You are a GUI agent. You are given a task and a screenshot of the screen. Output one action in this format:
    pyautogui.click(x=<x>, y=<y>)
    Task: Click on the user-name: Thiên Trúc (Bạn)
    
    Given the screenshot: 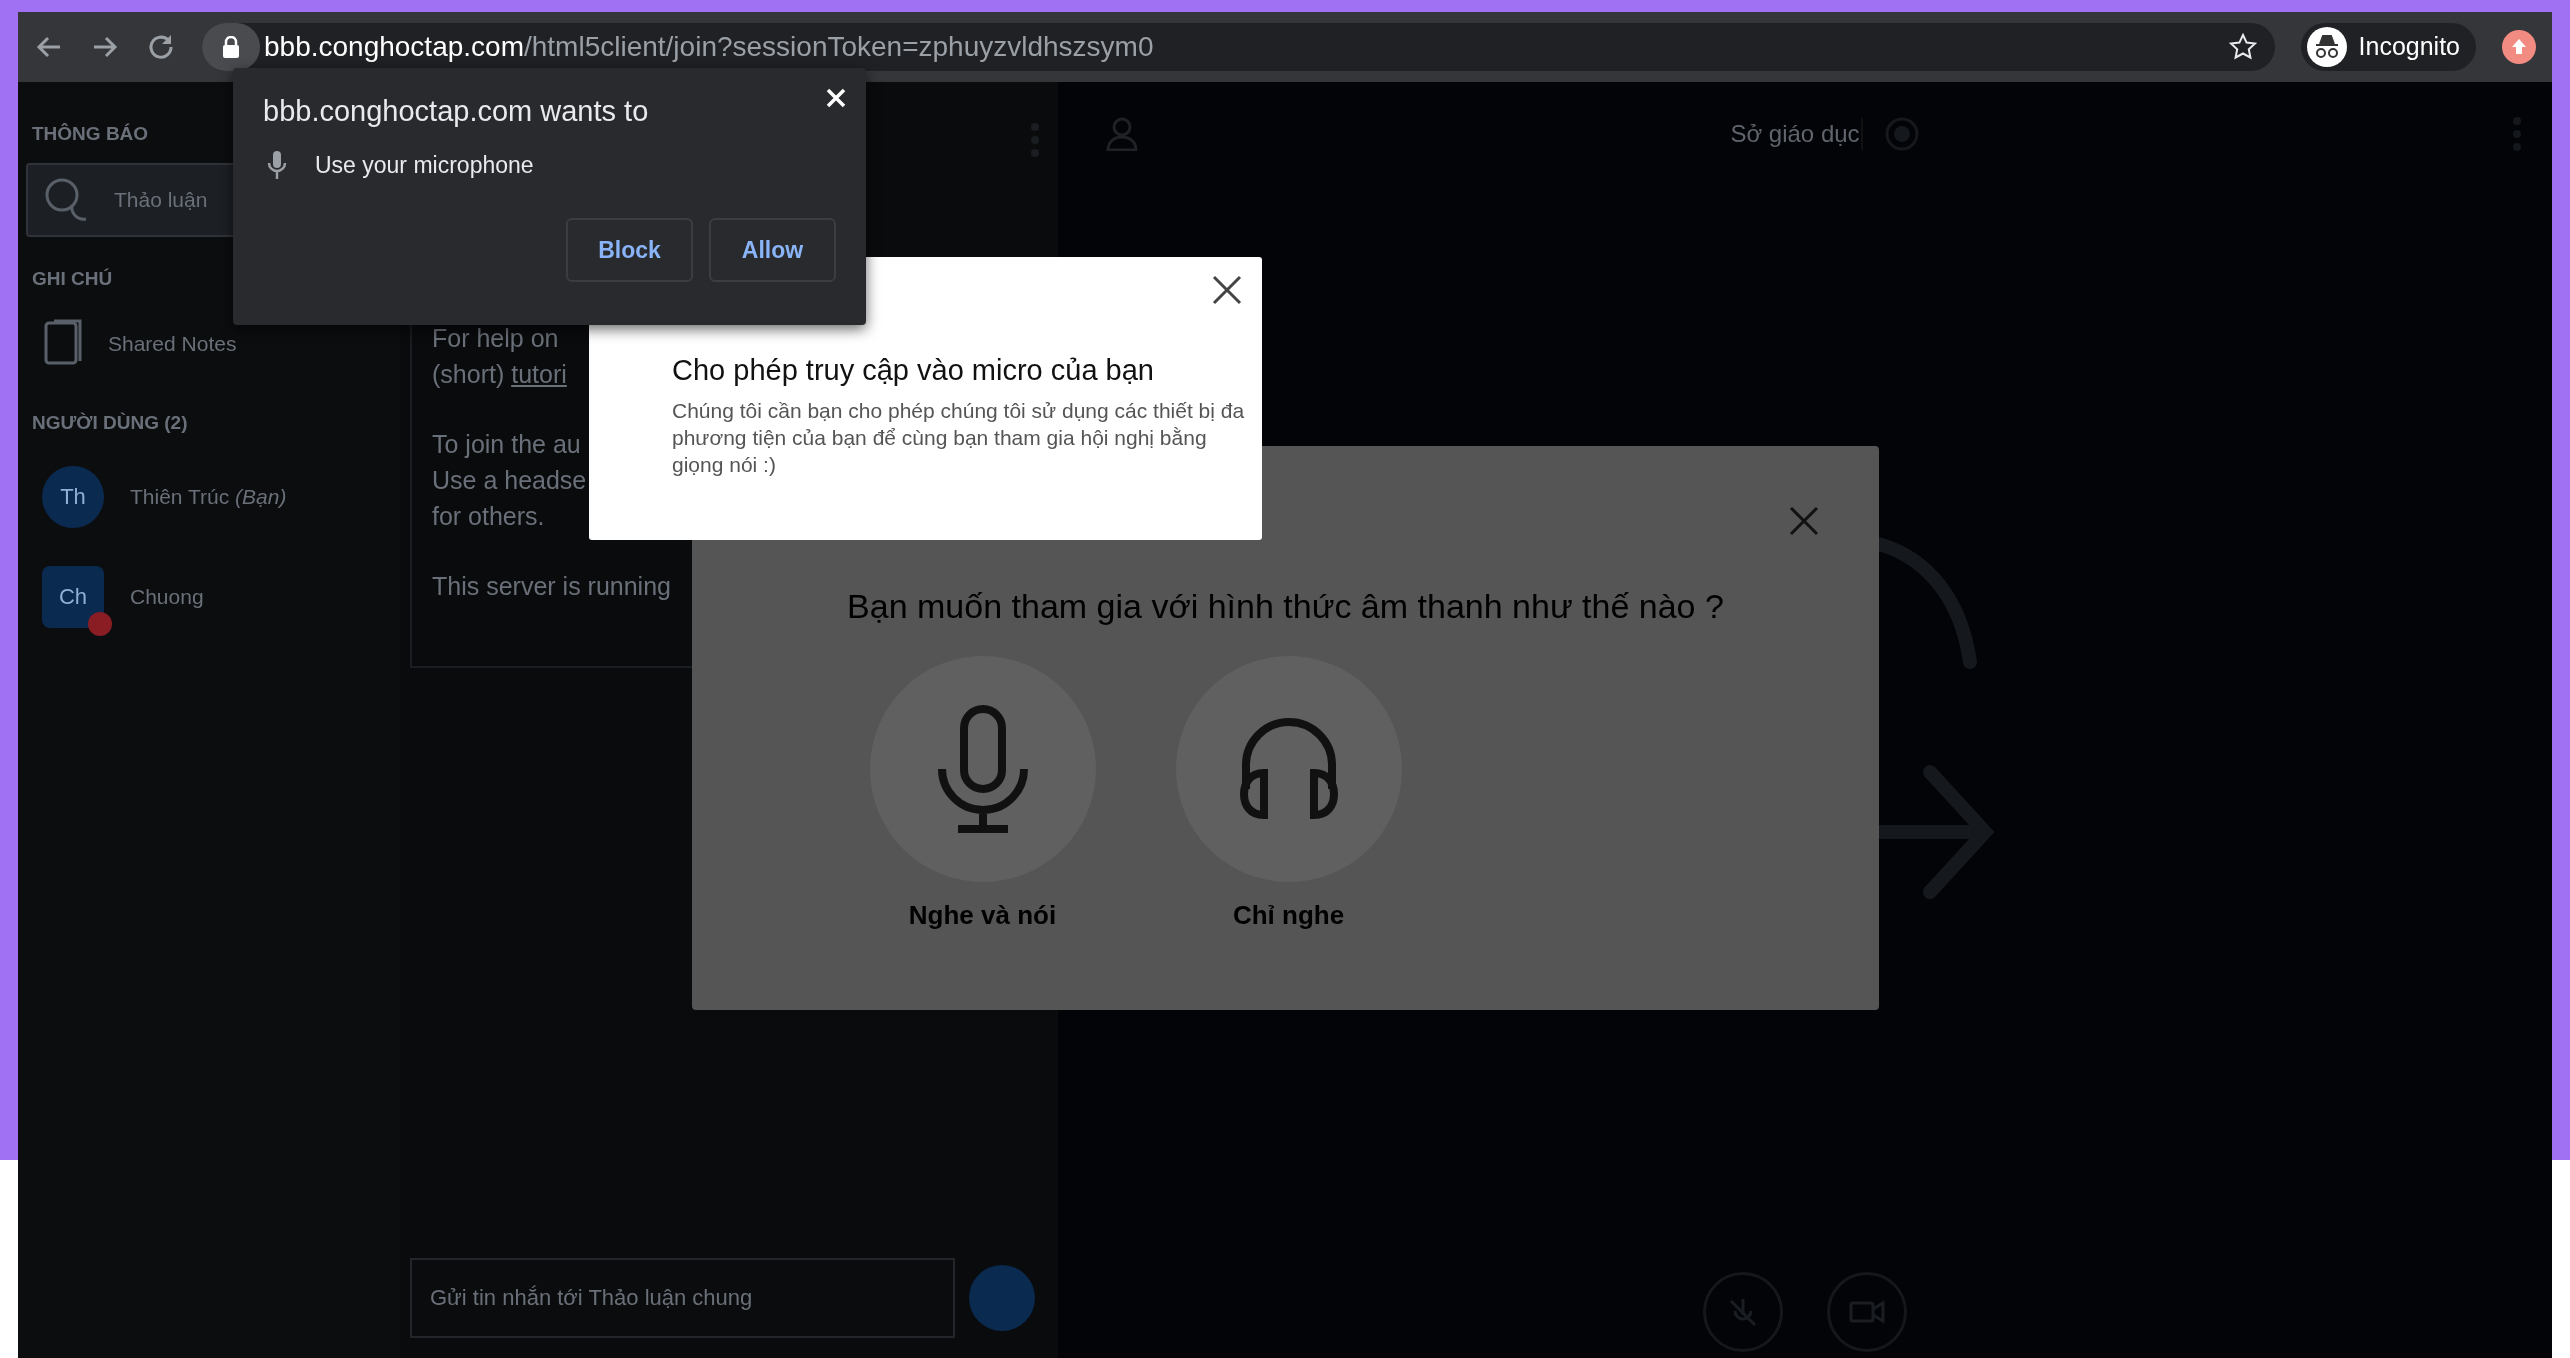 What is the action you would take?
    pyautogui.click(x=208, y=496)
    